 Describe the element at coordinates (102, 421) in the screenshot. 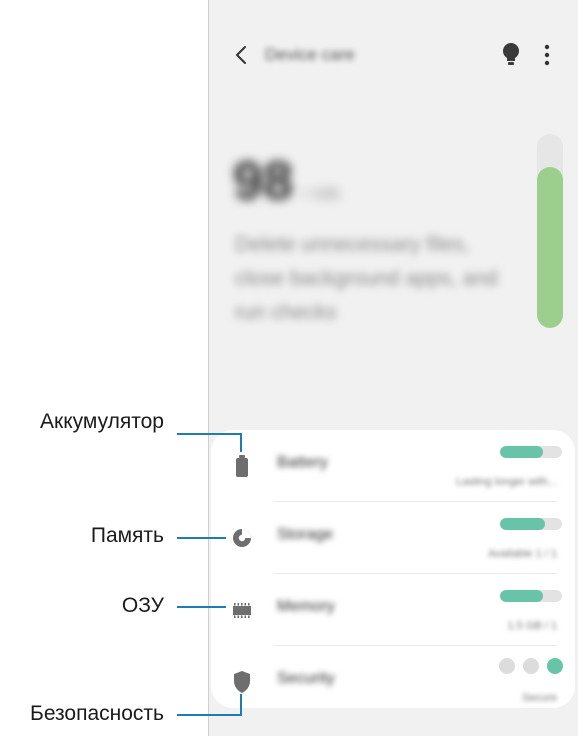

I see `callout-battery: Аккумулятор` at that location.